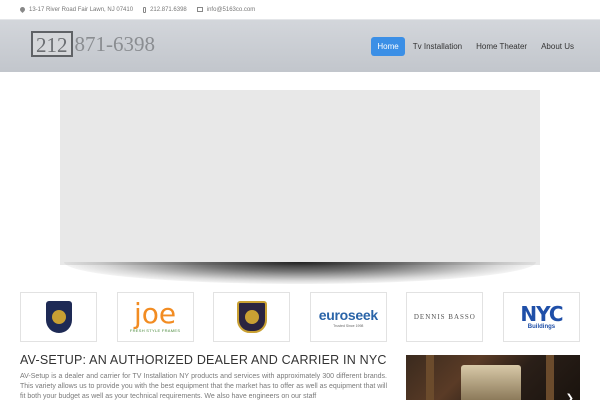 Image resolution: width=600 pixels, height=400 pixels. Describe the element at coordinates (557, 46) in the screenshot. I see `nav-item-about-us: About Us` at that location.